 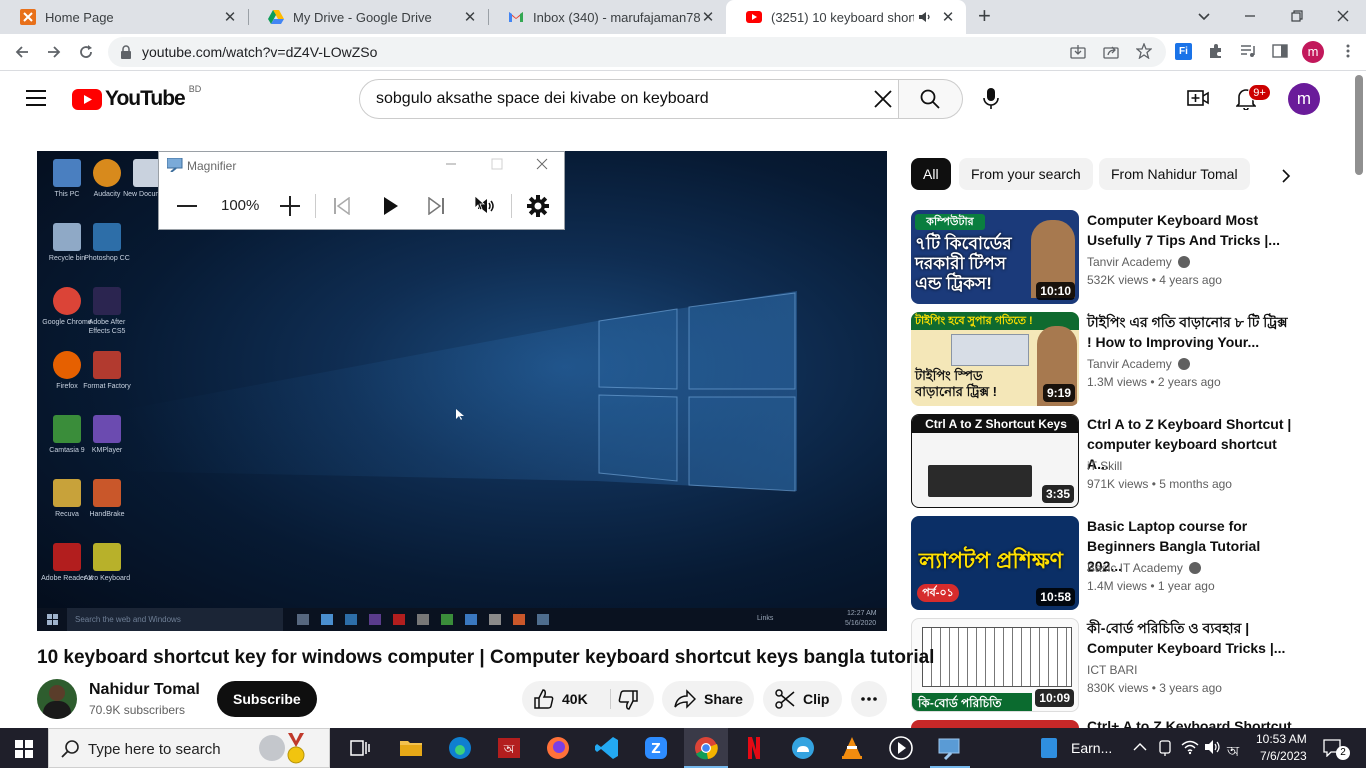 I want to click on magnifier-close-button, so click(x=542, y=164).